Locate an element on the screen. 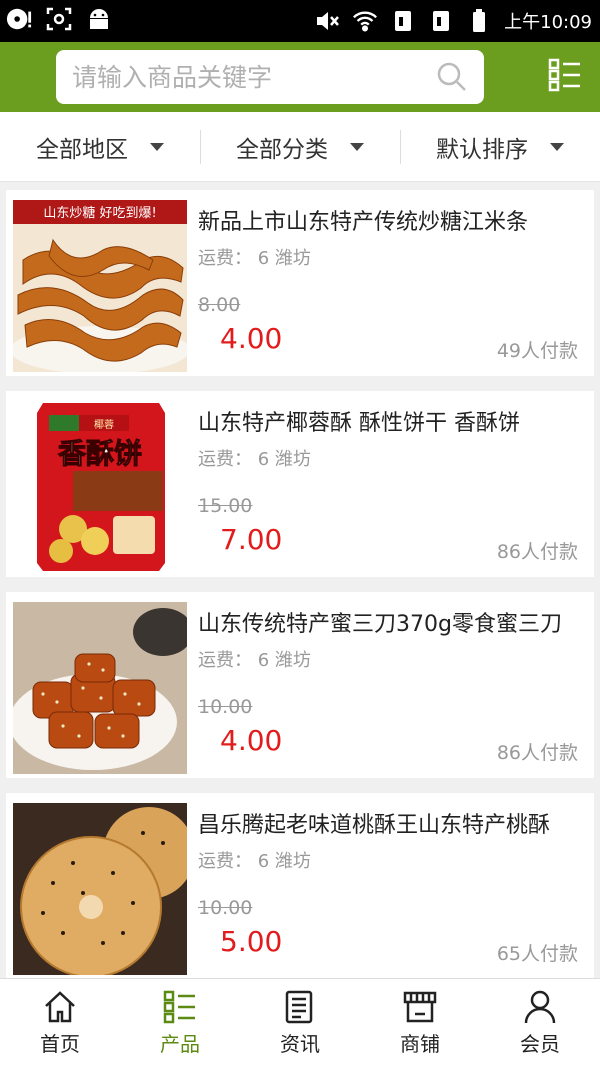 This screenshot has height=1067, width=600. filter-label: 默认排序 is located at coordinates (482, 149).